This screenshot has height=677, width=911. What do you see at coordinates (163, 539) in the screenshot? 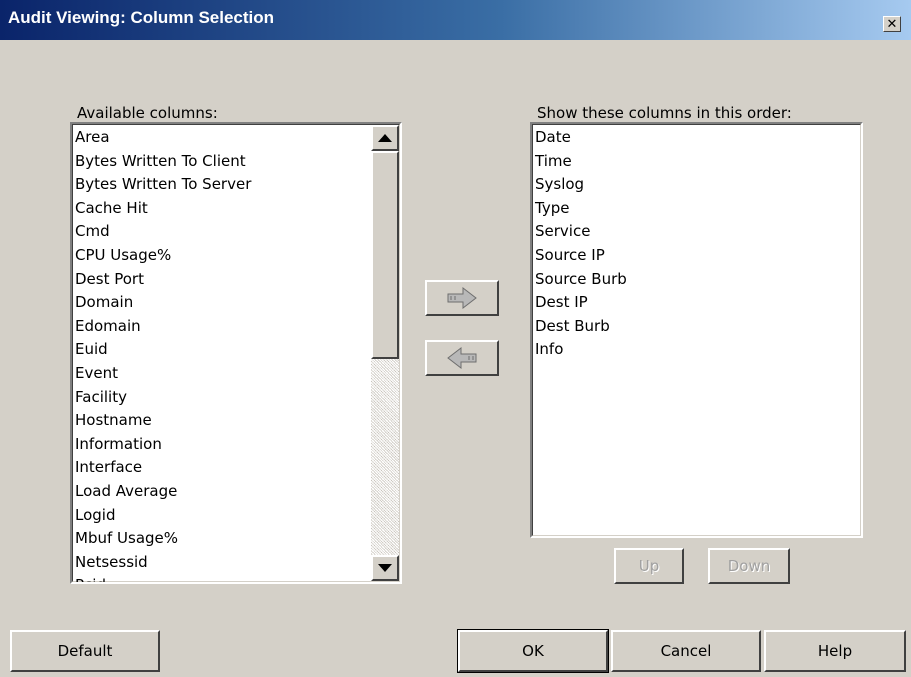
I see `list-item: Mbuf Usage%` at bounding box center [163, 539].